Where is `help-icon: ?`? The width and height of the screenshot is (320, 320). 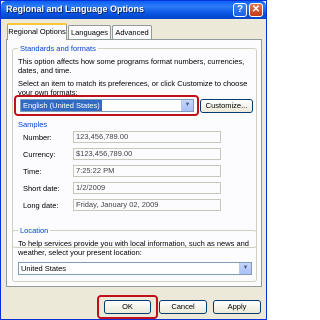 help-icon: ? is located at coordinates (240, 10).